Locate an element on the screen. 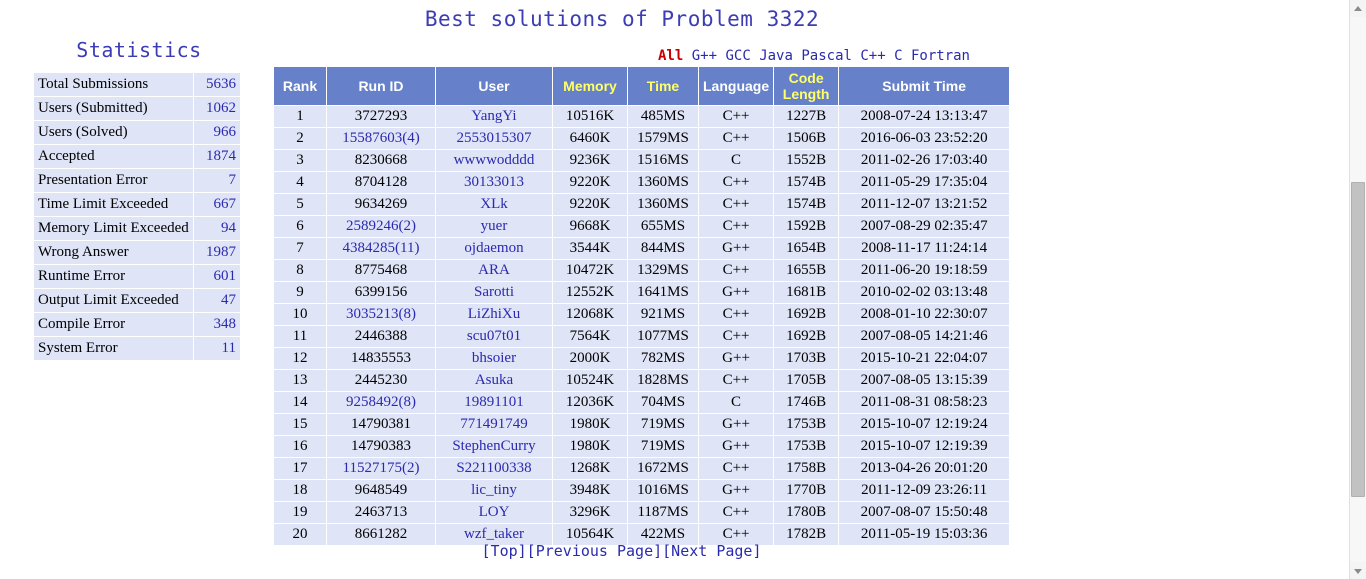 This screenshot has height=579, width=1366. cell-user: 2553015307 is located at coordinates (494, 138).